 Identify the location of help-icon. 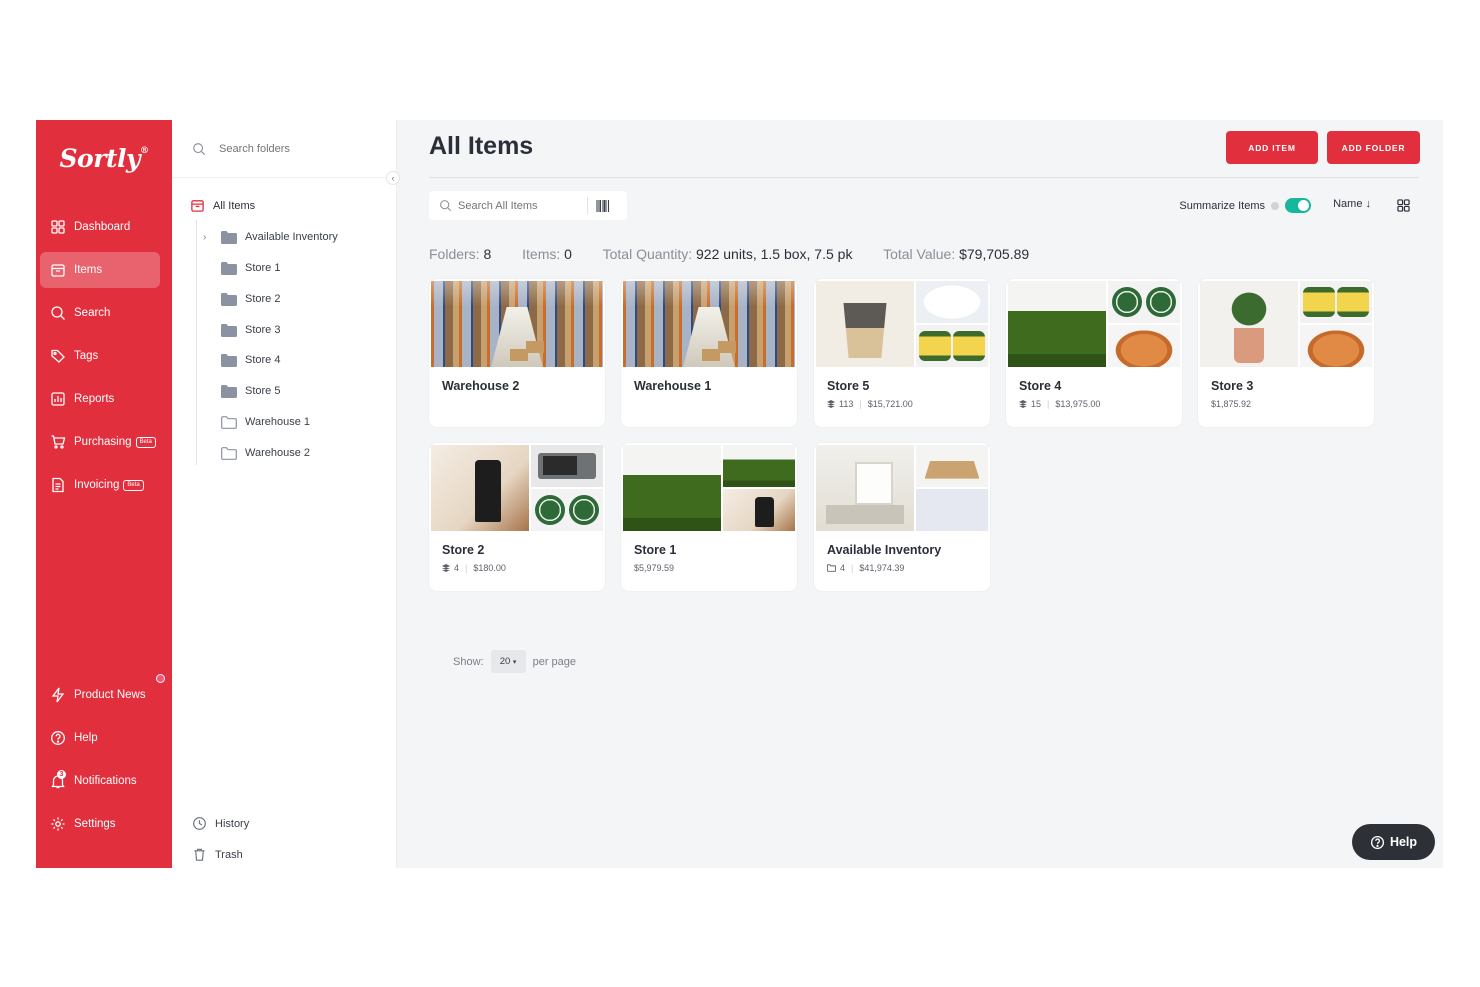
(58, 738).